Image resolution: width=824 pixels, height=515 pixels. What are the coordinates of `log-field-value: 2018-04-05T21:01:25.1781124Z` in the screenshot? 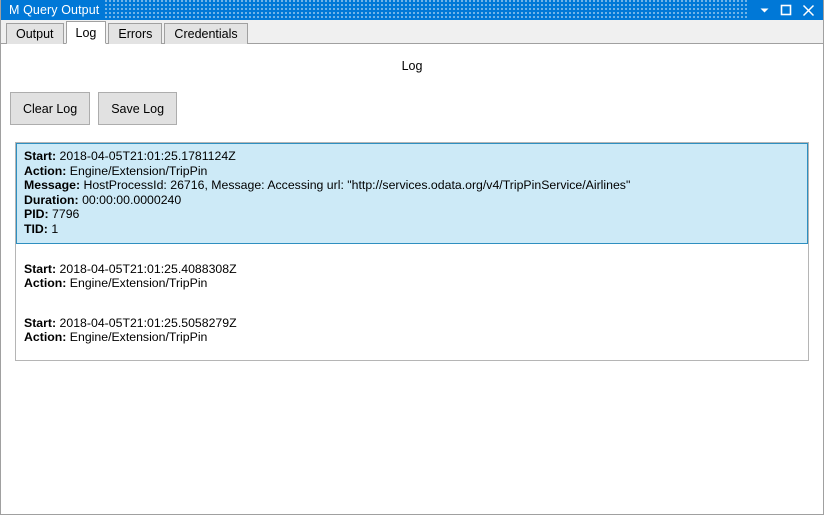 It's located at (146, 156).